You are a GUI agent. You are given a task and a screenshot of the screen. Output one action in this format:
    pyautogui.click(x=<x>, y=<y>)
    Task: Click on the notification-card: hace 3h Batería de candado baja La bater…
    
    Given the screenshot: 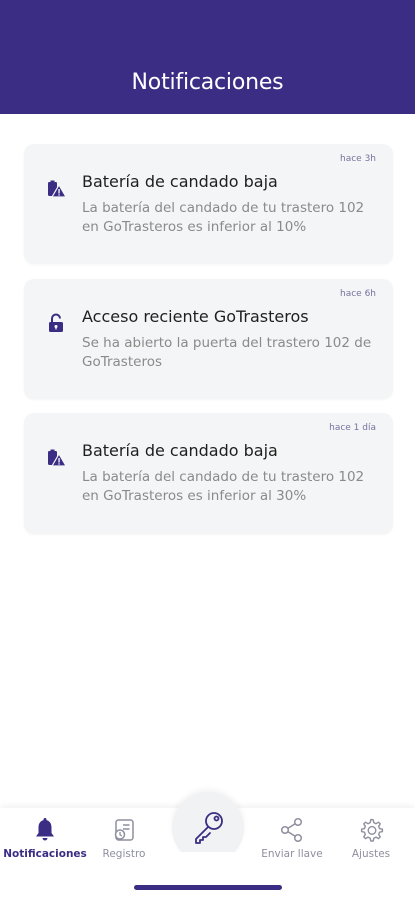 What is the action you would take?
    pyautogui.click(x=208, y=204)
    